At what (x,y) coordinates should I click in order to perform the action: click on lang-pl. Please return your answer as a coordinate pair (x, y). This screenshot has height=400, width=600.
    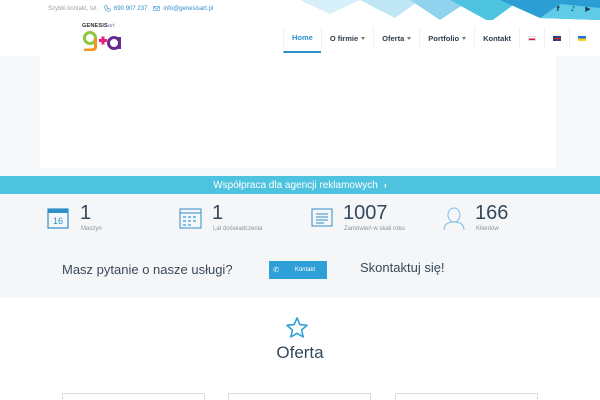
    Looking at the image, I should click on (531, 38).